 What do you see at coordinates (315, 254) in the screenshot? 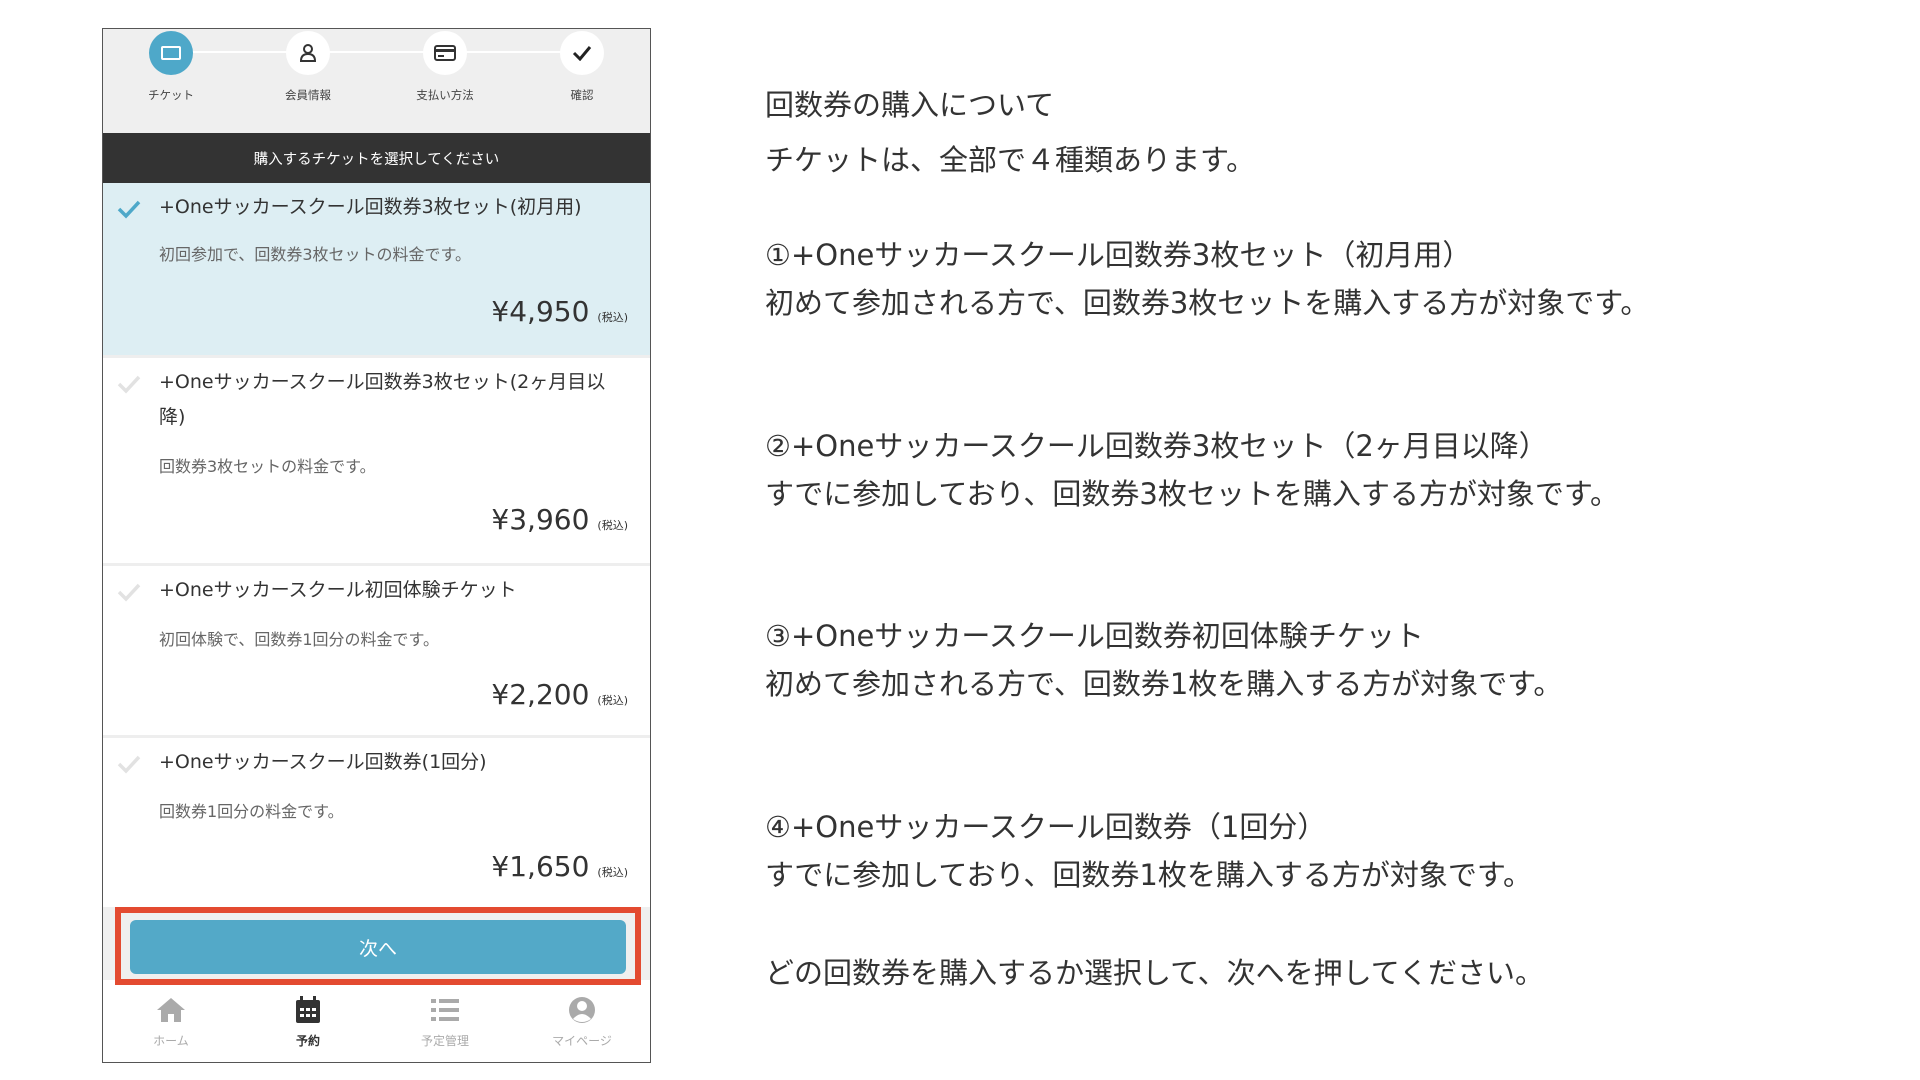
I see `ticket-description: 初回参加で、回数券3枚セットの料金です。` at bounding box center [315, 254].